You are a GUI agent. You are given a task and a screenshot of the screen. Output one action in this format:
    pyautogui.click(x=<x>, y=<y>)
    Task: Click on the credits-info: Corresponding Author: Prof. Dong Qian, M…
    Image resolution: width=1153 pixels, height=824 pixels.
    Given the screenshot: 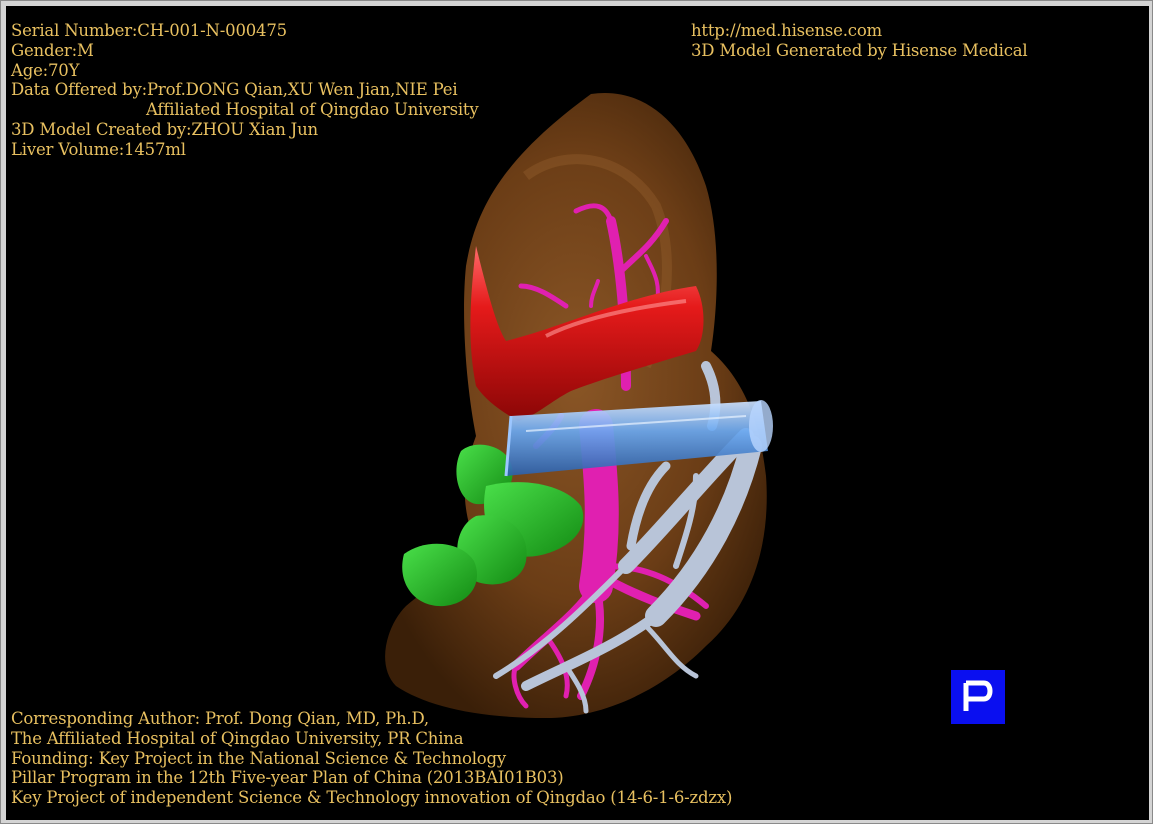 What is the action you would take?
    pyautogui.click(x=371, y=758)
    